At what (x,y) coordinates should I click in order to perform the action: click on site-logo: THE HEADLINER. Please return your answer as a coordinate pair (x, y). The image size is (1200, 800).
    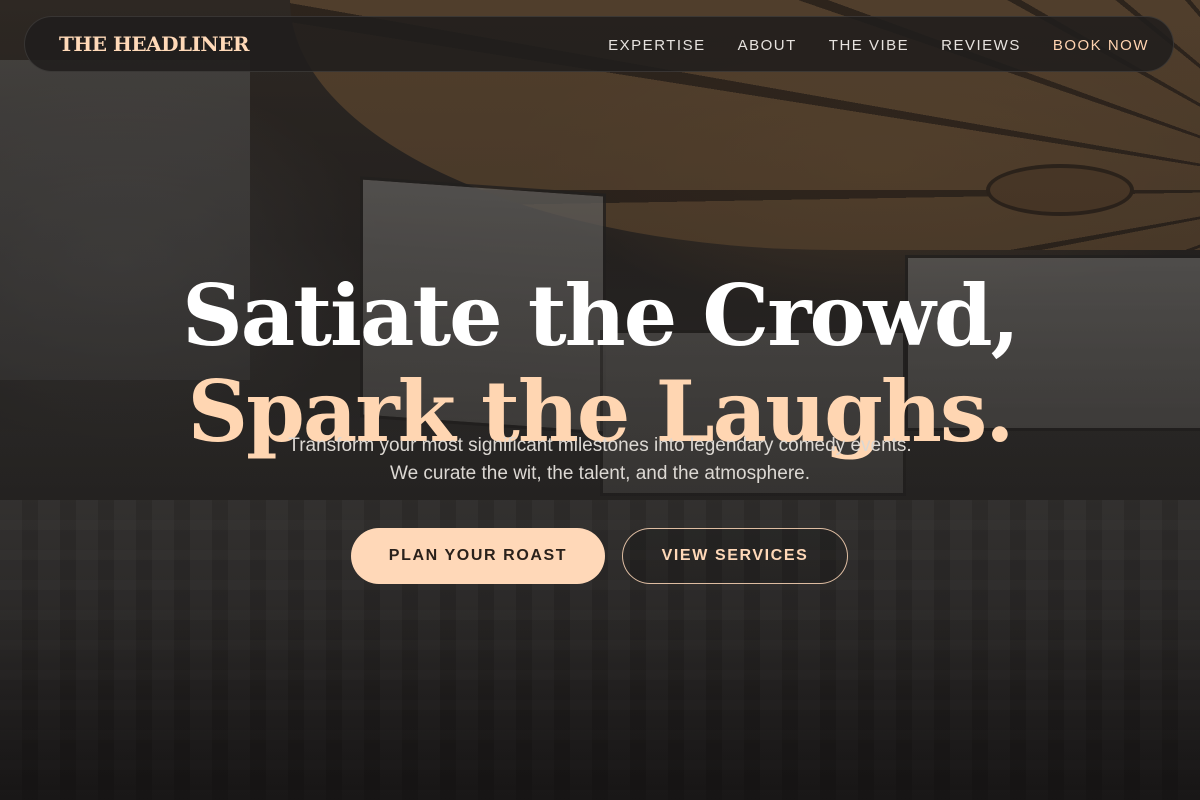
    Looking at the image, I should click on (154, 44).